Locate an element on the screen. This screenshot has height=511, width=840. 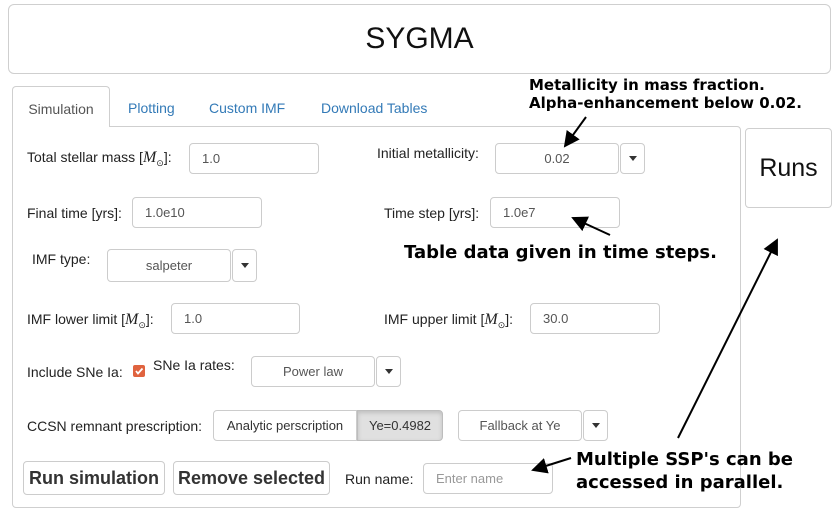
runs-arrow is located at coordinates (727, 338).